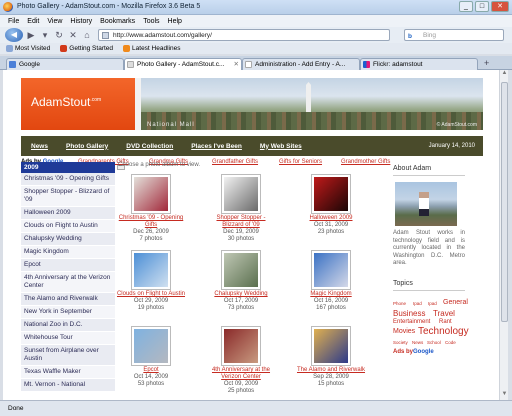 The width and height of the screenshot is (512, 416). I want to click on tab-google: Google, so click(65, 64).